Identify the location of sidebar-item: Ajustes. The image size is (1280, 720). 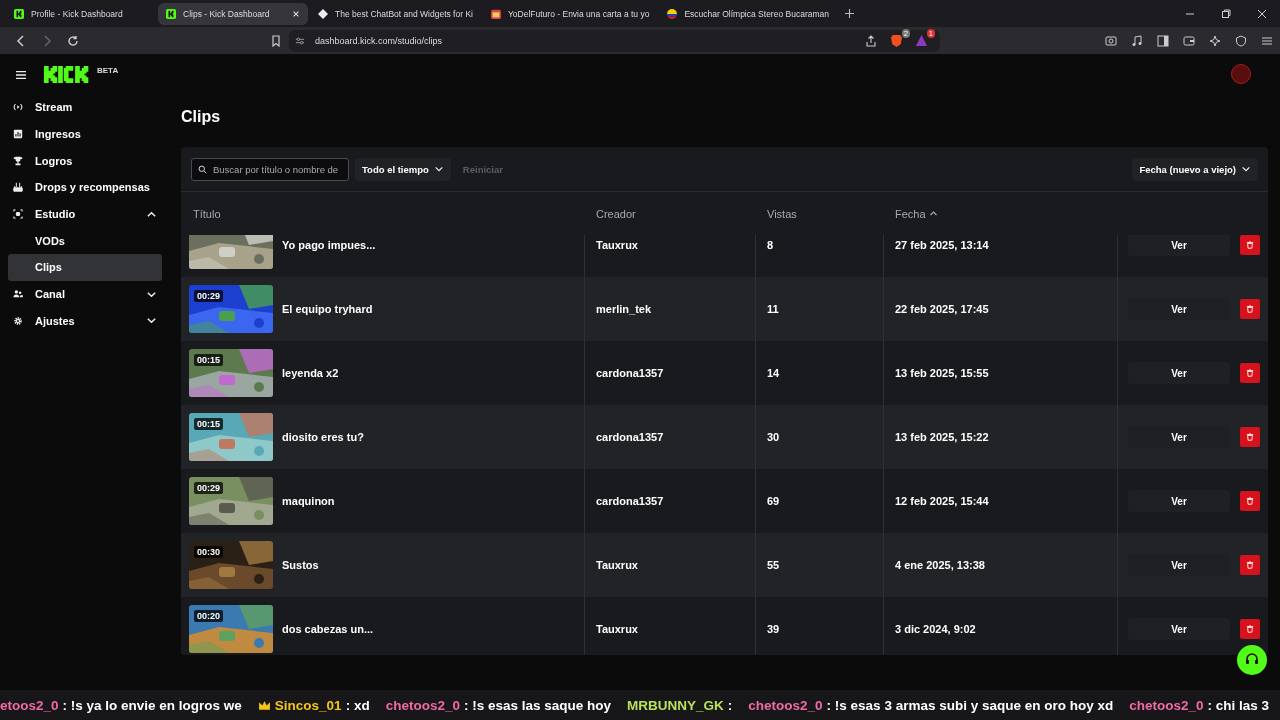
(85, 321).